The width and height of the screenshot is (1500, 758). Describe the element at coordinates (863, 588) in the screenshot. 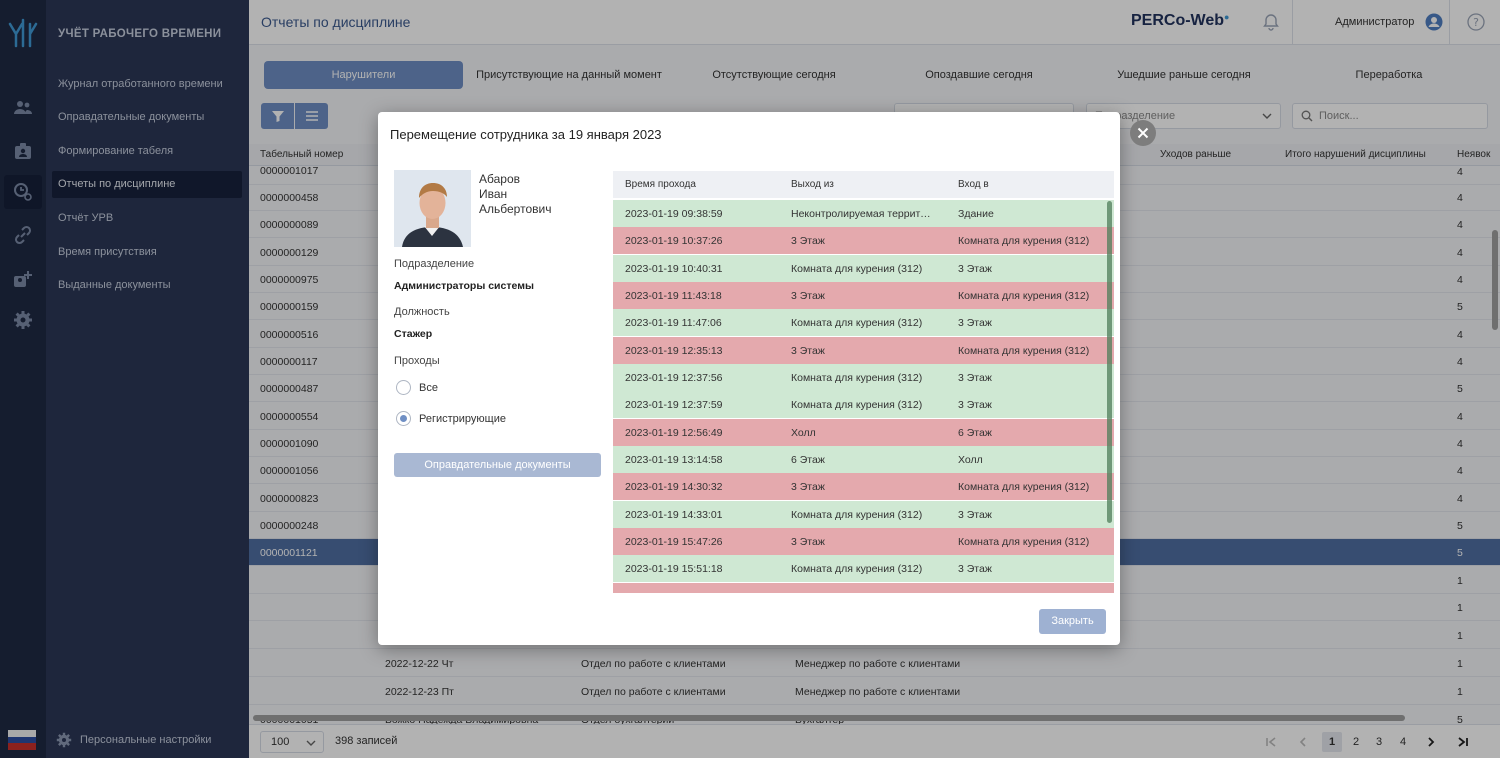

I see `pass-row` at that location.